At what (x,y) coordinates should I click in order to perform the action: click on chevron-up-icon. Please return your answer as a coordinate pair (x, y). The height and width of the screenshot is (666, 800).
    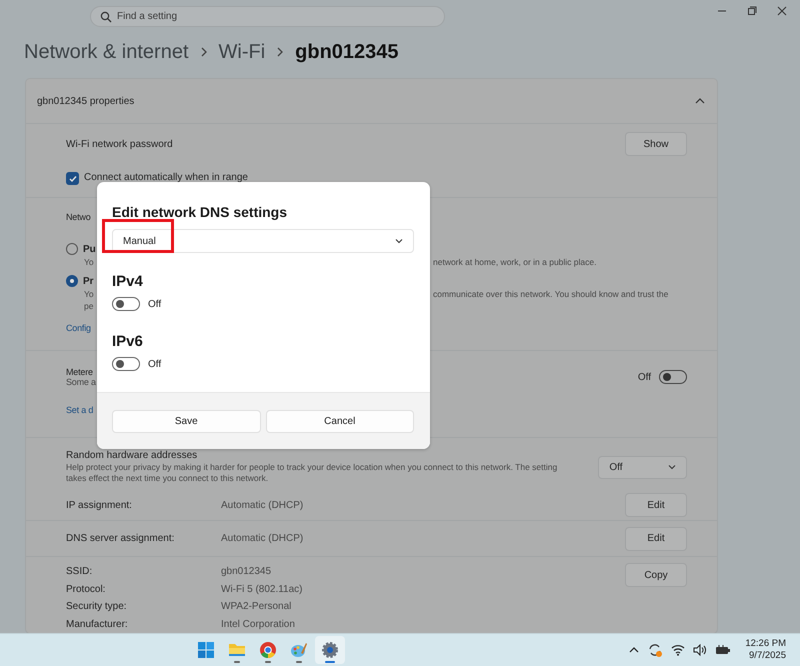
    Looking at the image, I should click on (634, 650).